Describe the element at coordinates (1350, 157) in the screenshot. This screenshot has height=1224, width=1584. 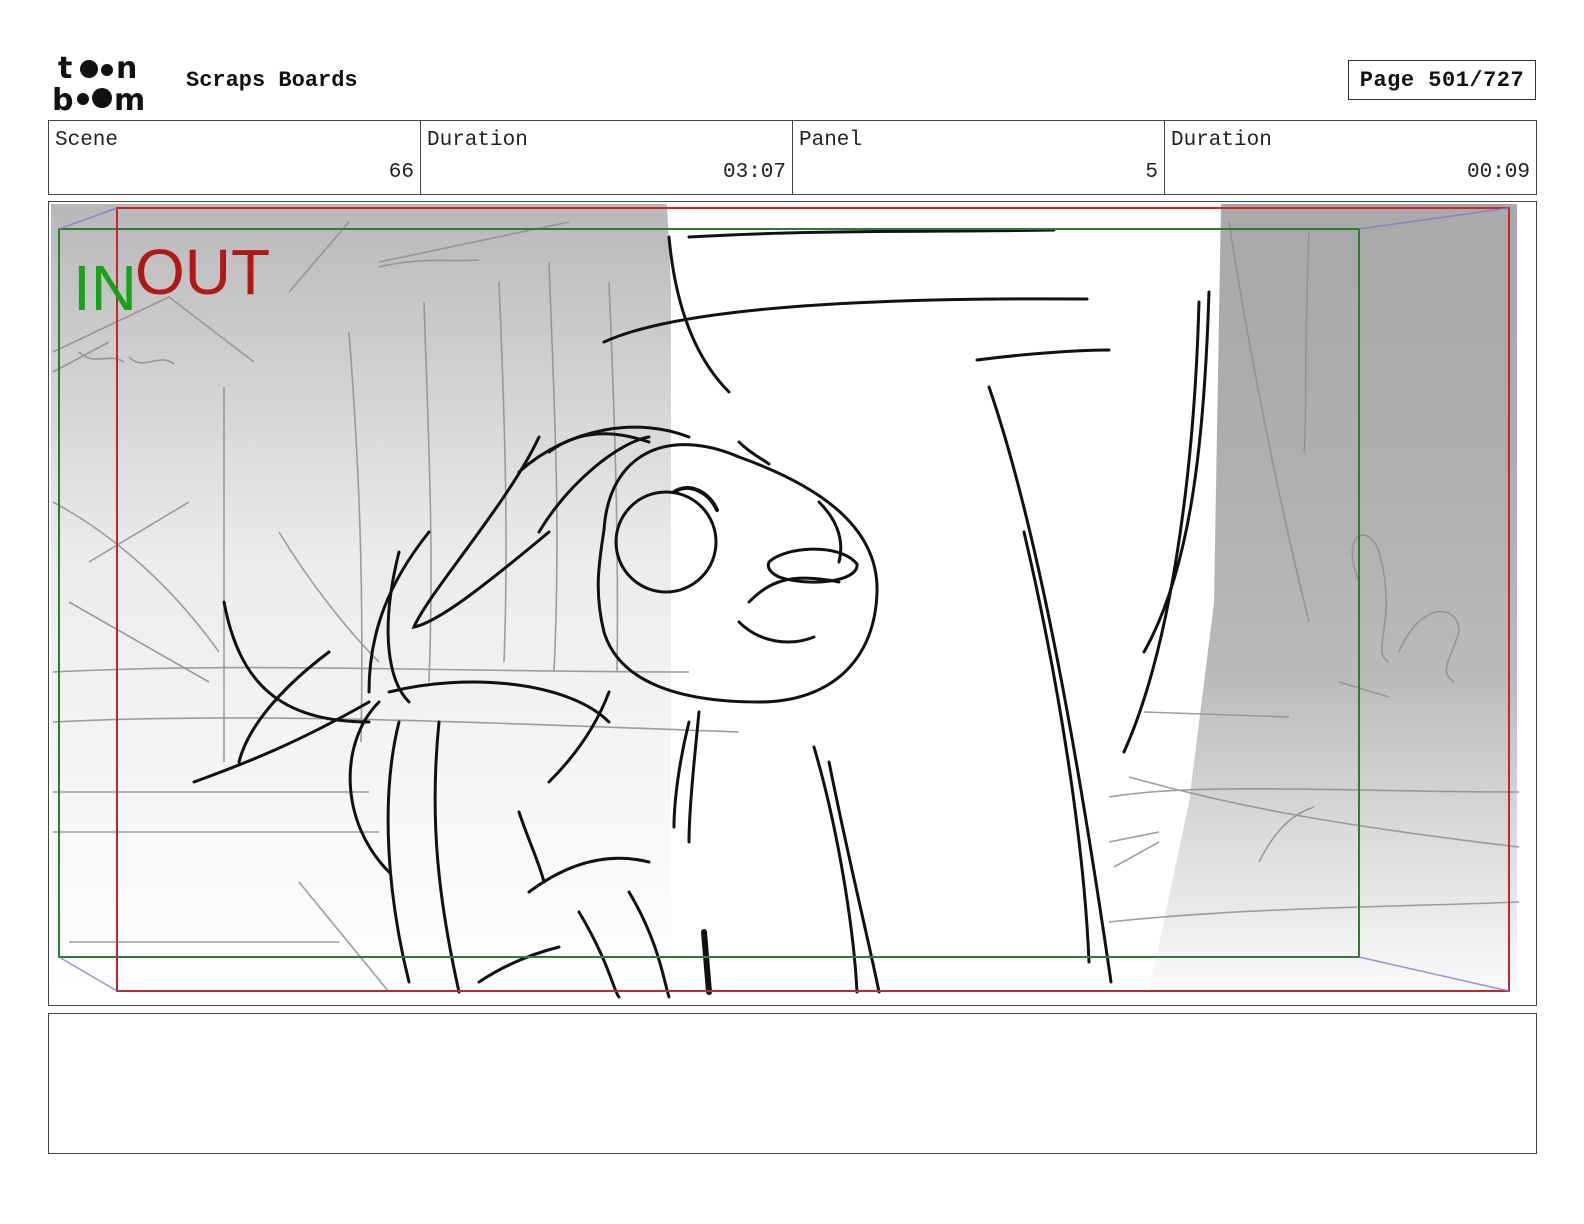
I see `panel-duration-cell: Duration 00:09` at that location.